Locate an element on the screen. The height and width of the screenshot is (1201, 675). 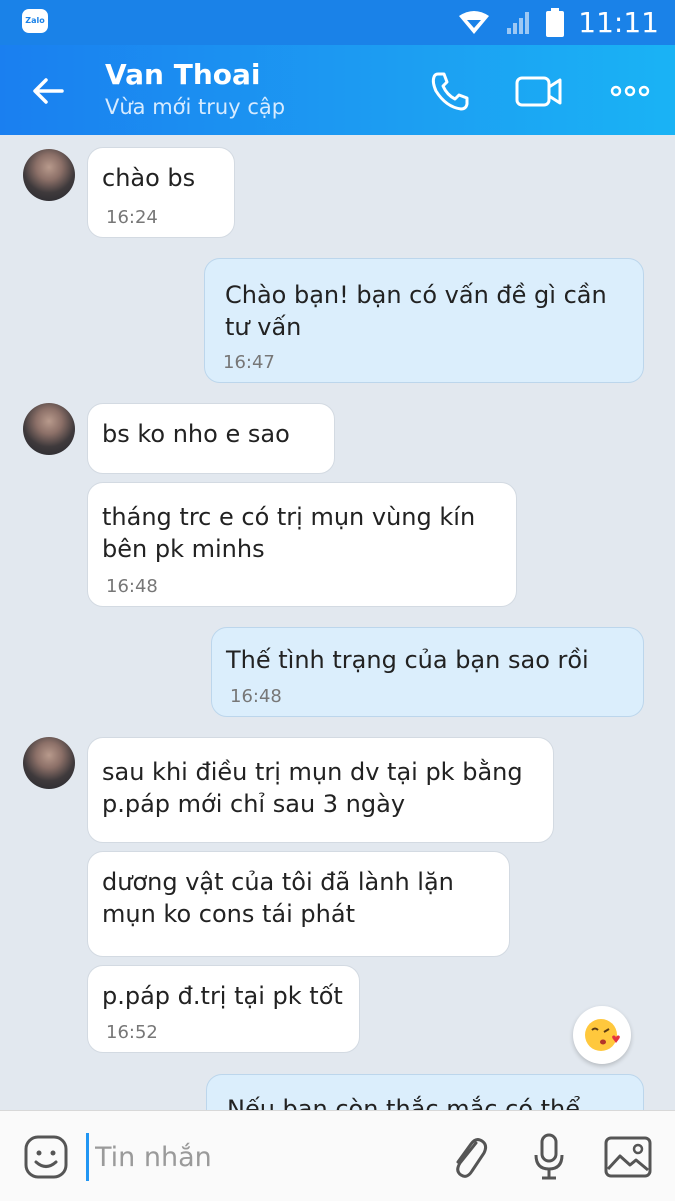
kiss-emoji-icon is located at coordinates (602, 1035).